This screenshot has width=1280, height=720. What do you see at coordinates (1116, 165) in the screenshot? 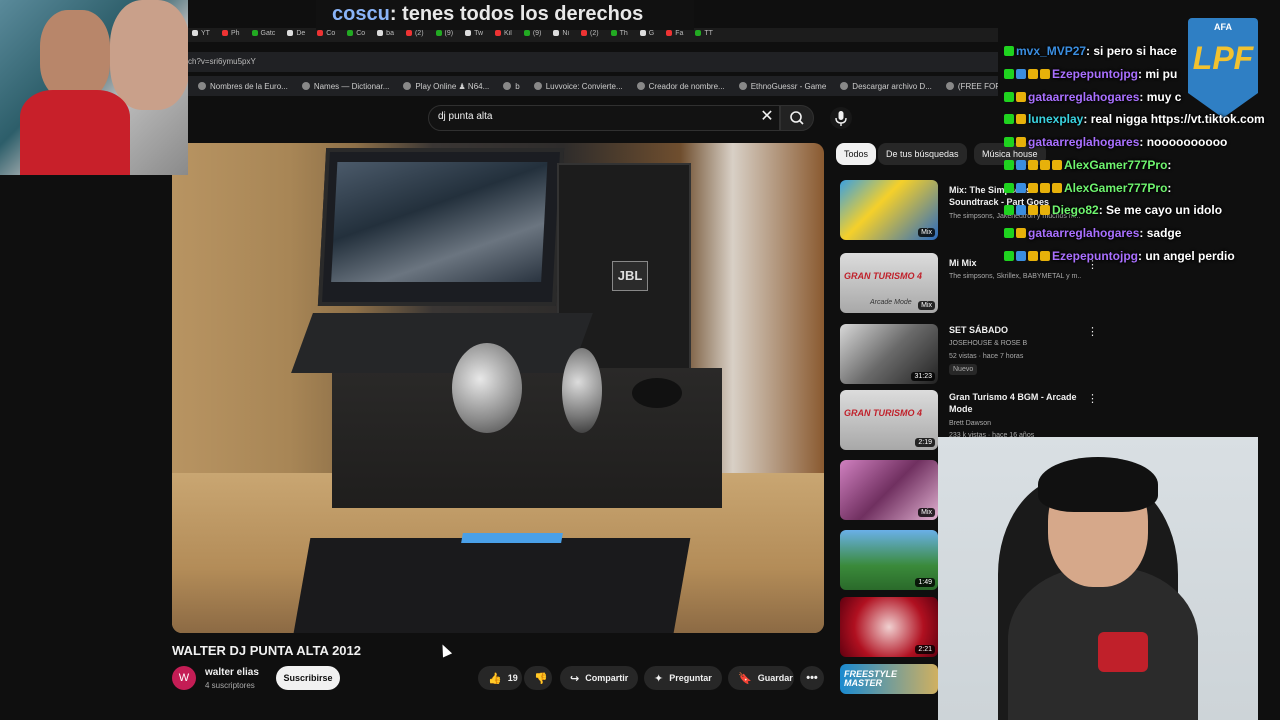
I see `chat-username: AlexGamer777Pro` at bounding box center [1116, 165].